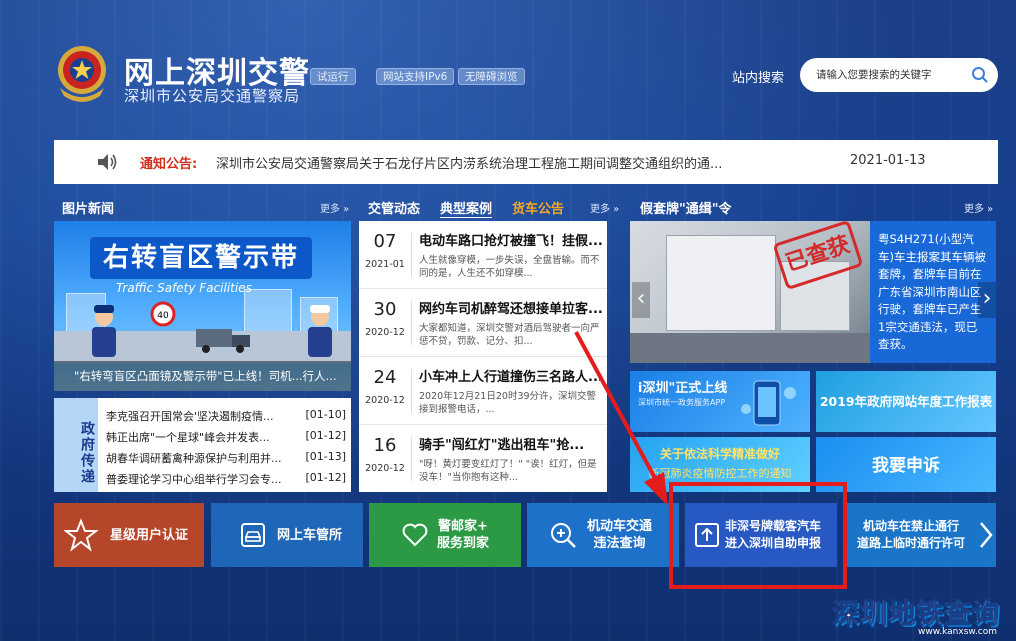 This screenshot has width=1016, height=641. What do you see at coordinates (768, 403) in the screenshot?
I see `phone-illustration-icon` at bounding box center [768, 403].